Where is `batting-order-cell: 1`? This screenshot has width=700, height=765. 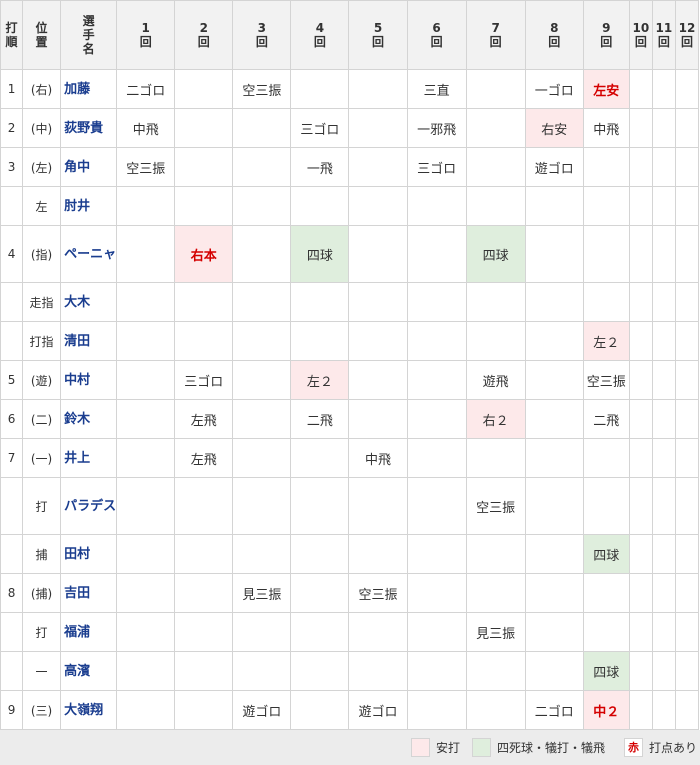 batting-order-cell: 1 is located at coordinates (12, 89).